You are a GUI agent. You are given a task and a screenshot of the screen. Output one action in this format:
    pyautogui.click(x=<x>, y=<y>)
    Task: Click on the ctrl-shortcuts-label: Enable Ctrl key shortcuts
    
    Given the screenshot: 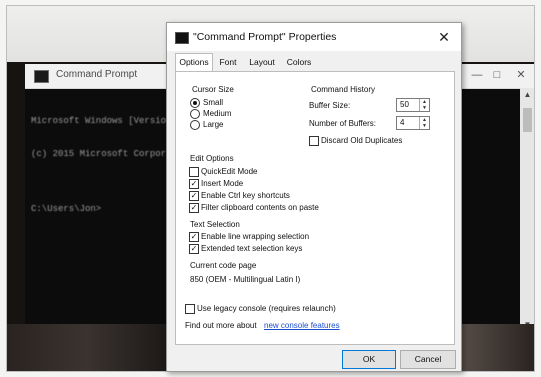 What is the action you would take?
    pyautogui.click(x=245, y=195)
    